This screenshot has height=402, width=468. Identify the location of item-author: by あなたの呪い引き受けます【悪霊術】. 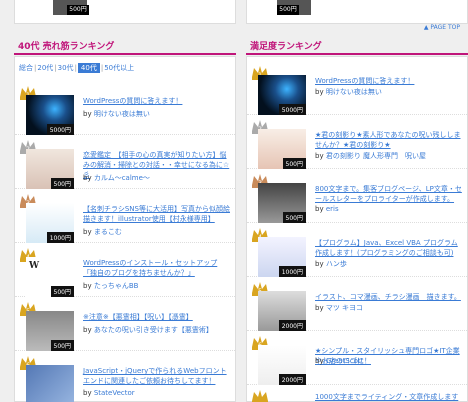
(148, 330).